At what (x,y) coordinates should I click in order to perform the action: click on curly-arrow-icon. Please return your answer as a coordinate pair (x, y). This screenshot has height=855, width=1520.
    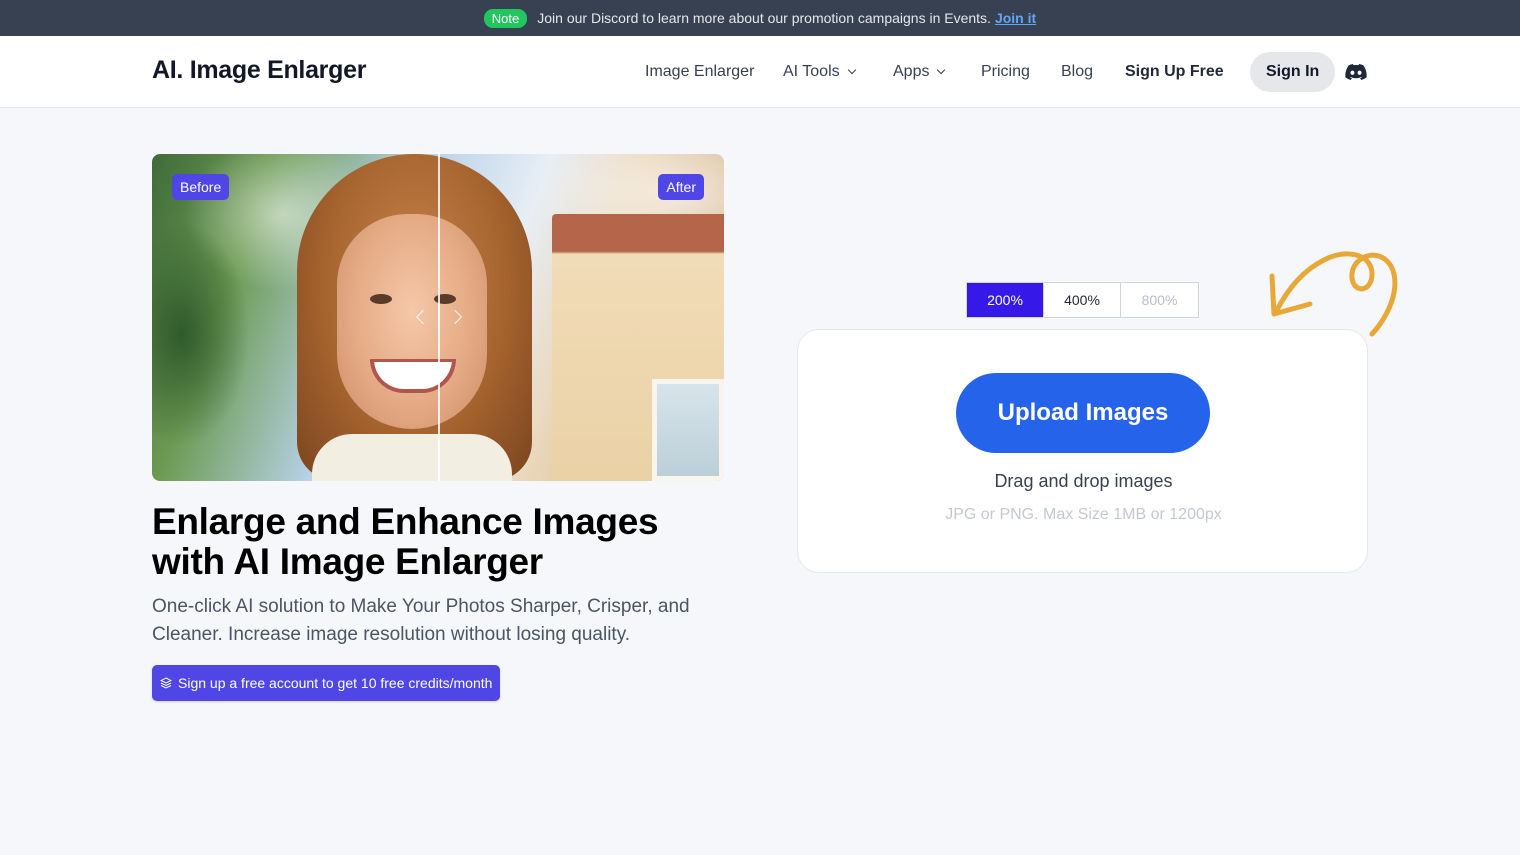
    Looking at the image, I should click on (1333, 294).